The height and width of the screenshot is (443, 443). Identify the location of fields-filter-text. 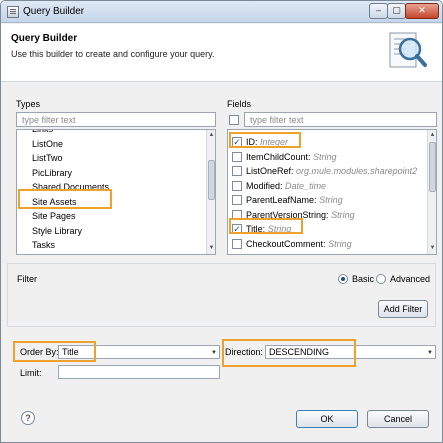
(343, 119).